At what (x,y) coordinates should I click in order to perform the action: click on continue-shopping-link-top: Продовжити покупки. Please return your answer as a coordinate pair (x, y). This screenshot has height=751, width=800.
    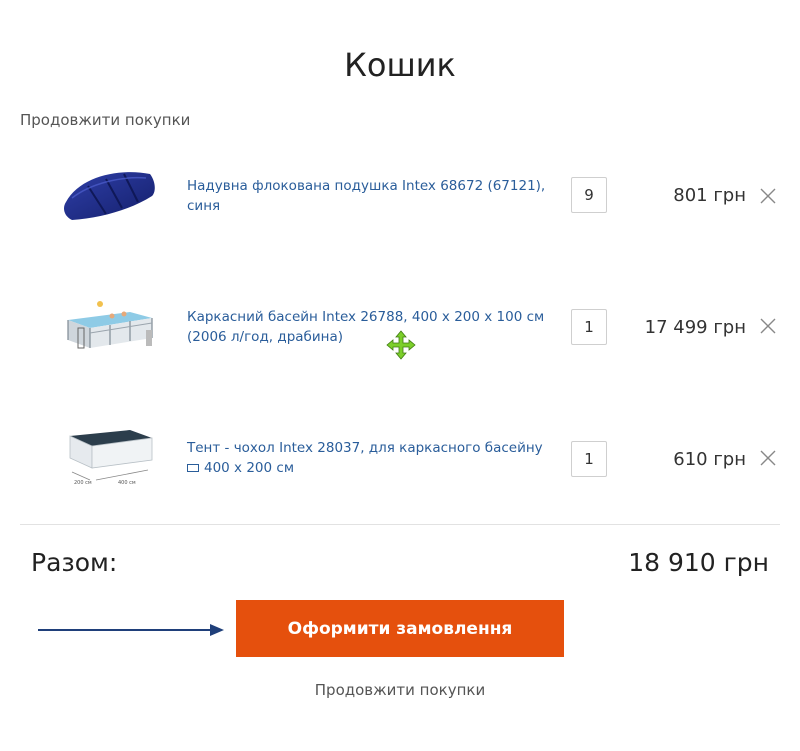
    Looking at the image, I should click on (105, 120).